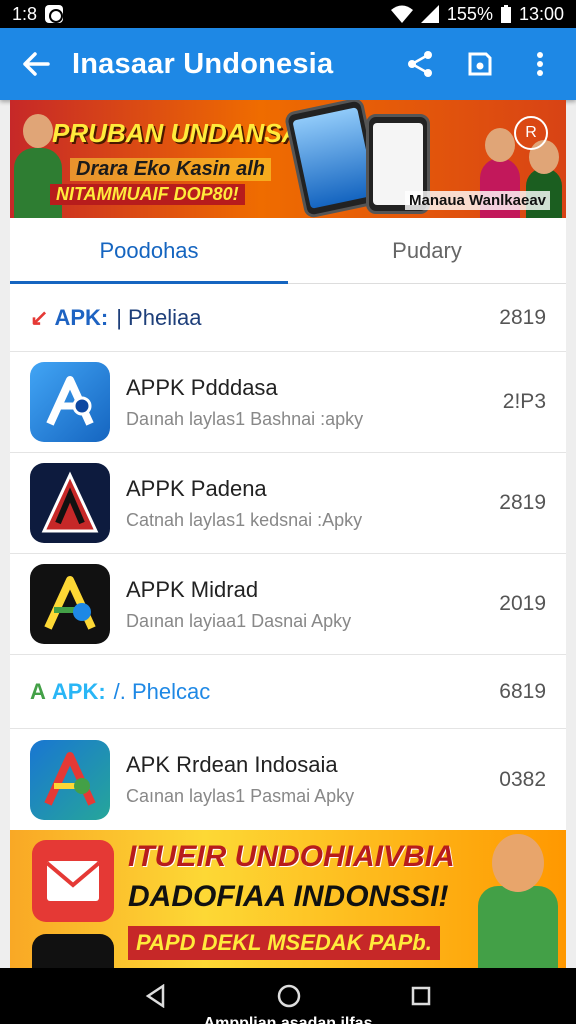 This screenshot has width=576, height=1024. Describe the element at coordinates (505, 14) in the screenshot. I see `battery-icon` at that location.